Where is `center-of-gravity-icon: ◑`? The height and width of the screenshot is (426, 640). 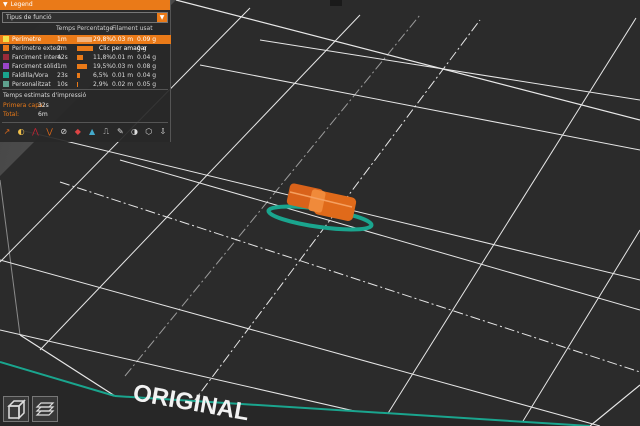
center-of-gravity-icon: ◑ is located at coordinates (135, 132).